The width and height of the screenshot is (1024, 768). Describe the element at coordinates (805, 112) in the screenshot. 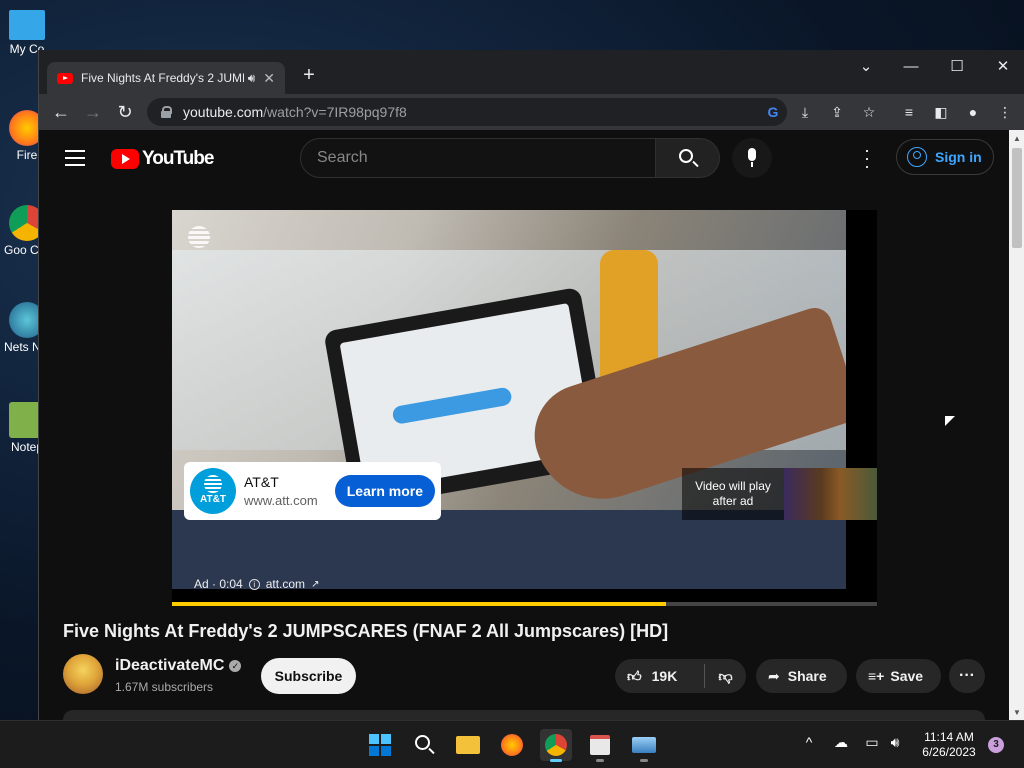

I see `install-app-icon: ⤓` at that location.